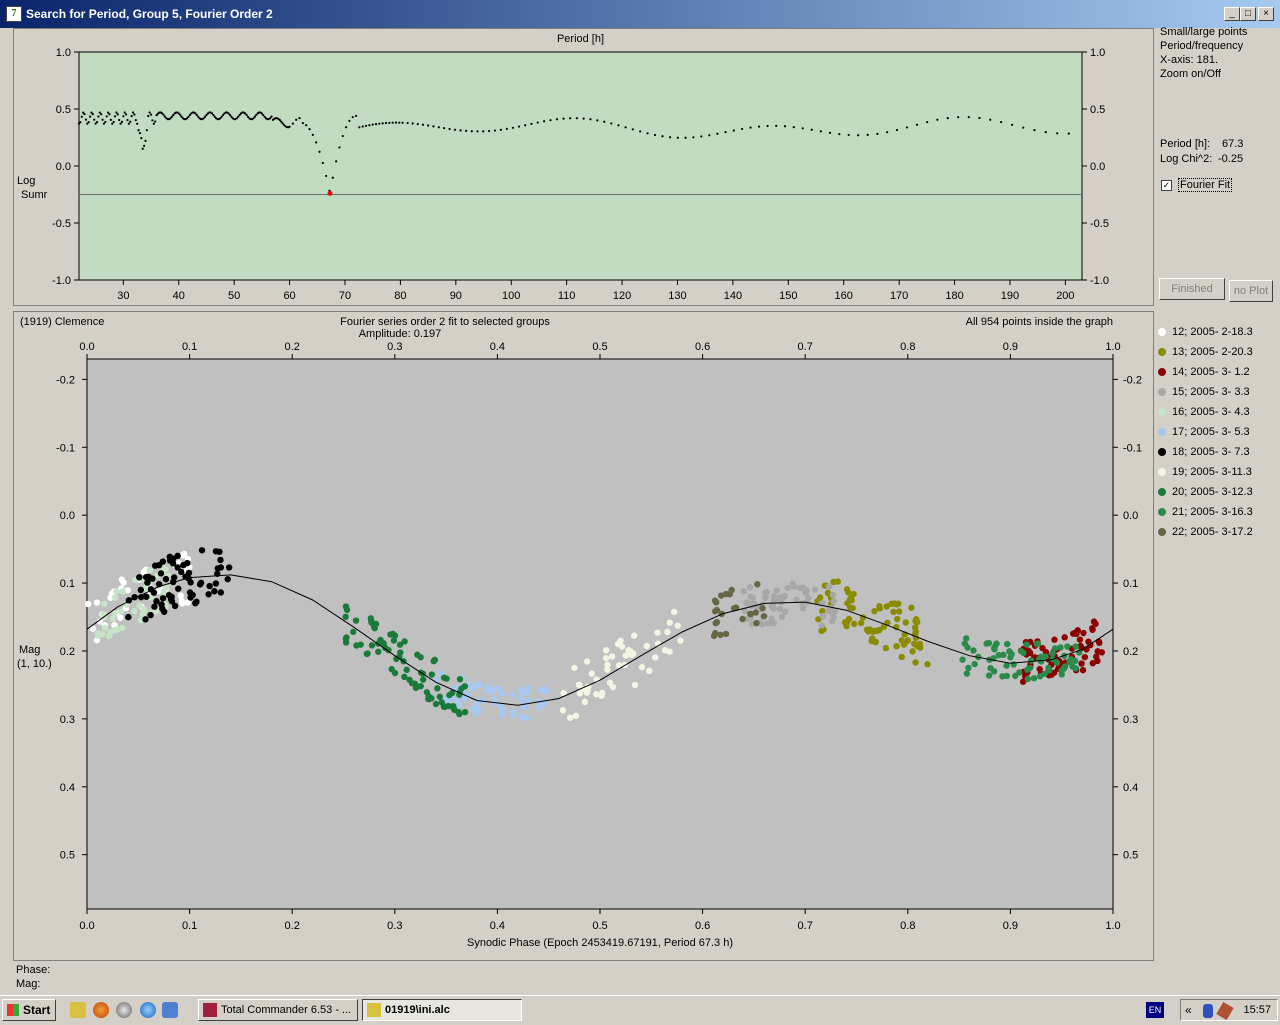 The image size is (1280, 1025). I want to click on task-ini-alc: 01919\ini.alc, so click(442, 1010).